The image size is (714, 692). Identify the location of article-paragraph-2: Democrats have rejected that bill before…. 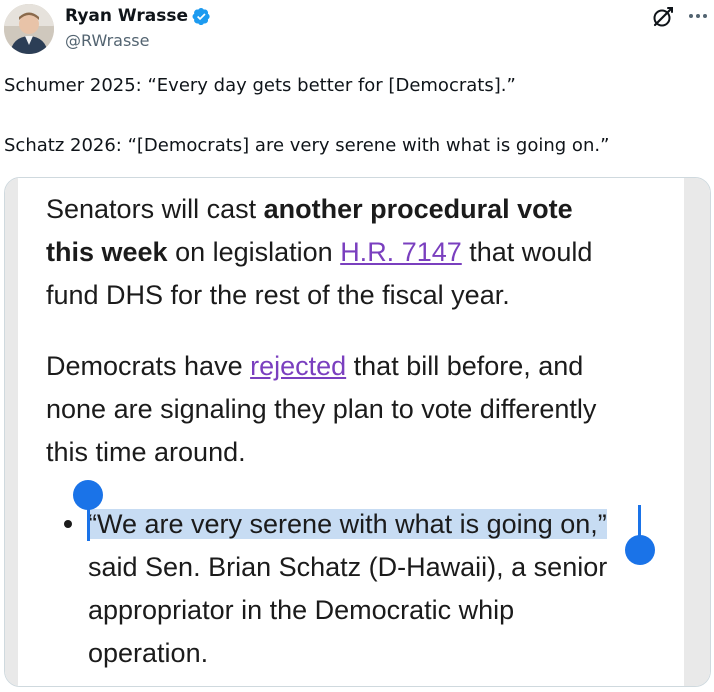
(321, 409).